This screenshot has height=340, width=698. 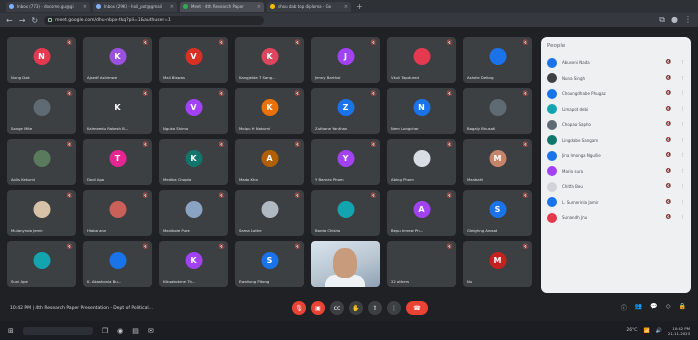 I want to click on people-list-item: Jina Imonga Ngullie 🔇 ⋮, so click(x=616, y=156).